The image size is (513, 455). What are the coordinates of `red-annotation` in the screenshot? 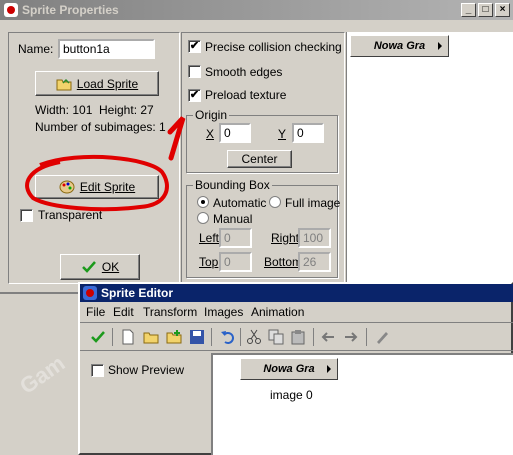 It's located at (105, 164).